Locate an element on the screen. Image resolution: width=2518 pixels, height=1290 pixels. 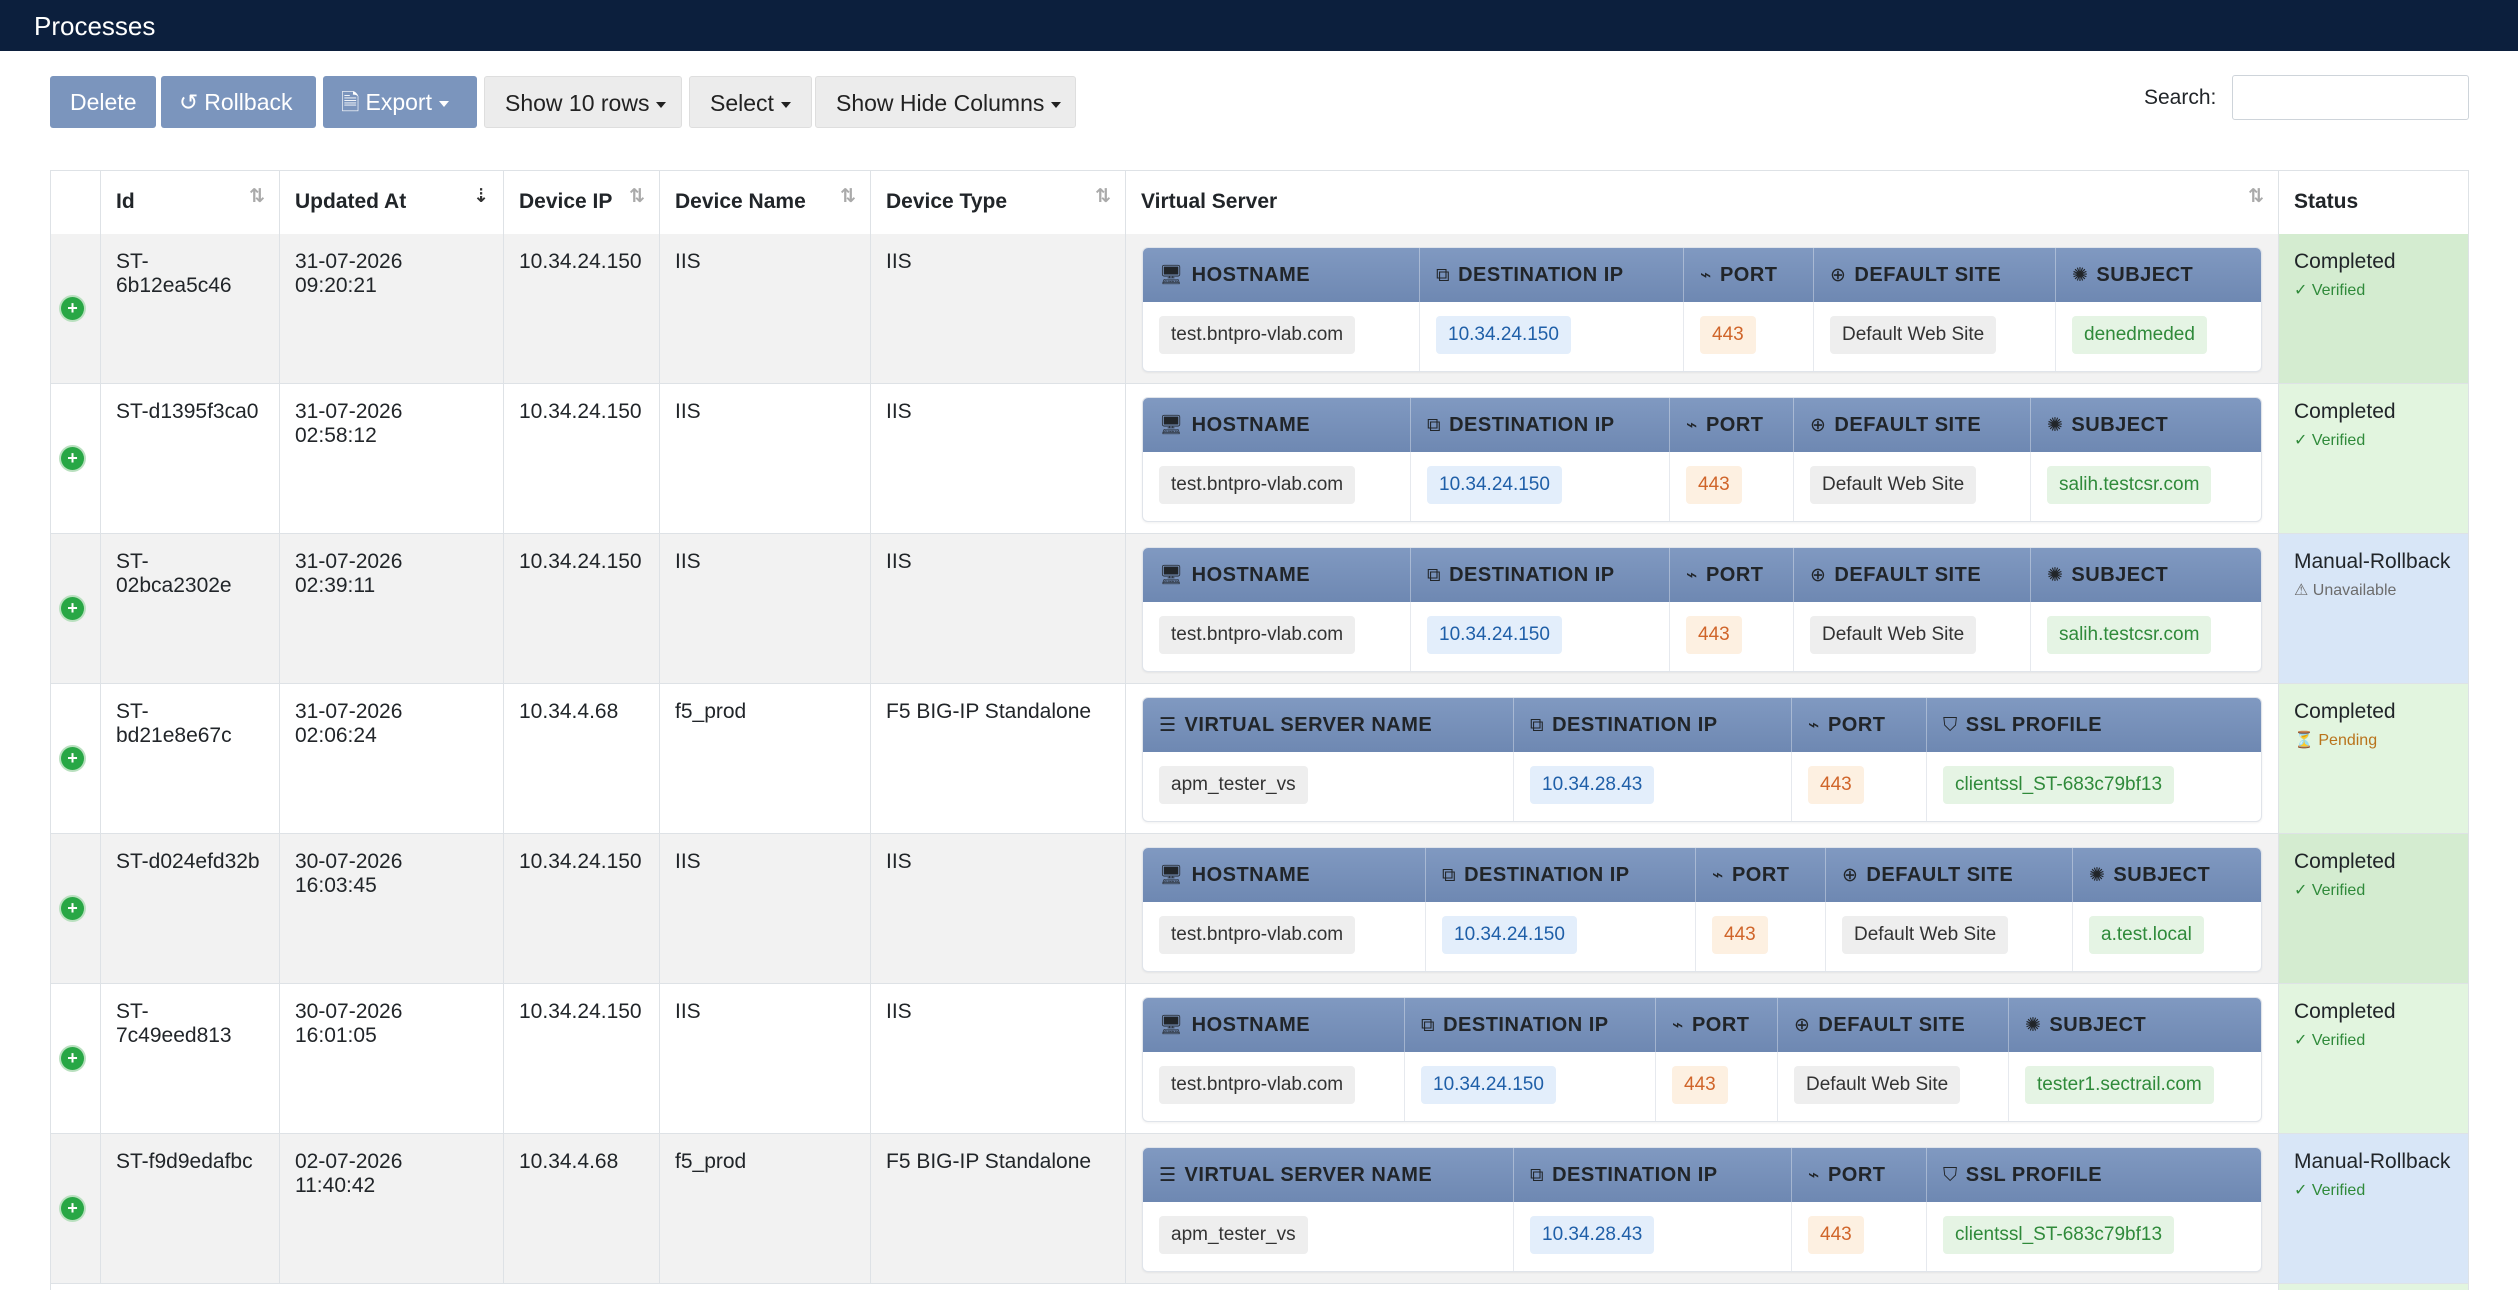
header-device-type: Device Type ⇅ is located at coordinates (998, 202).